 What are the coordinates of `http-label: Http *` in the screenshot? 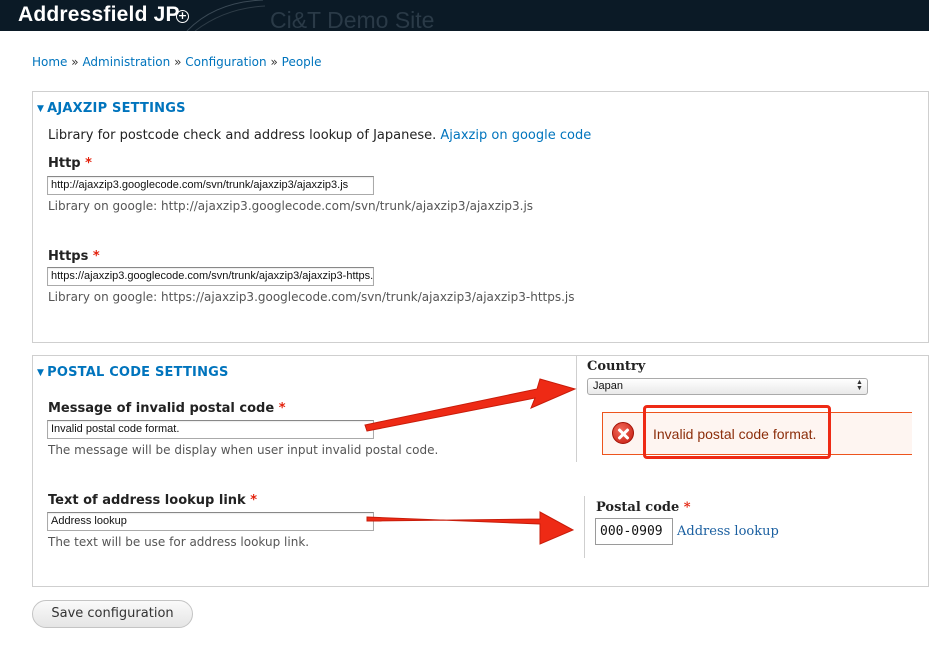 It's located at (70, 163).